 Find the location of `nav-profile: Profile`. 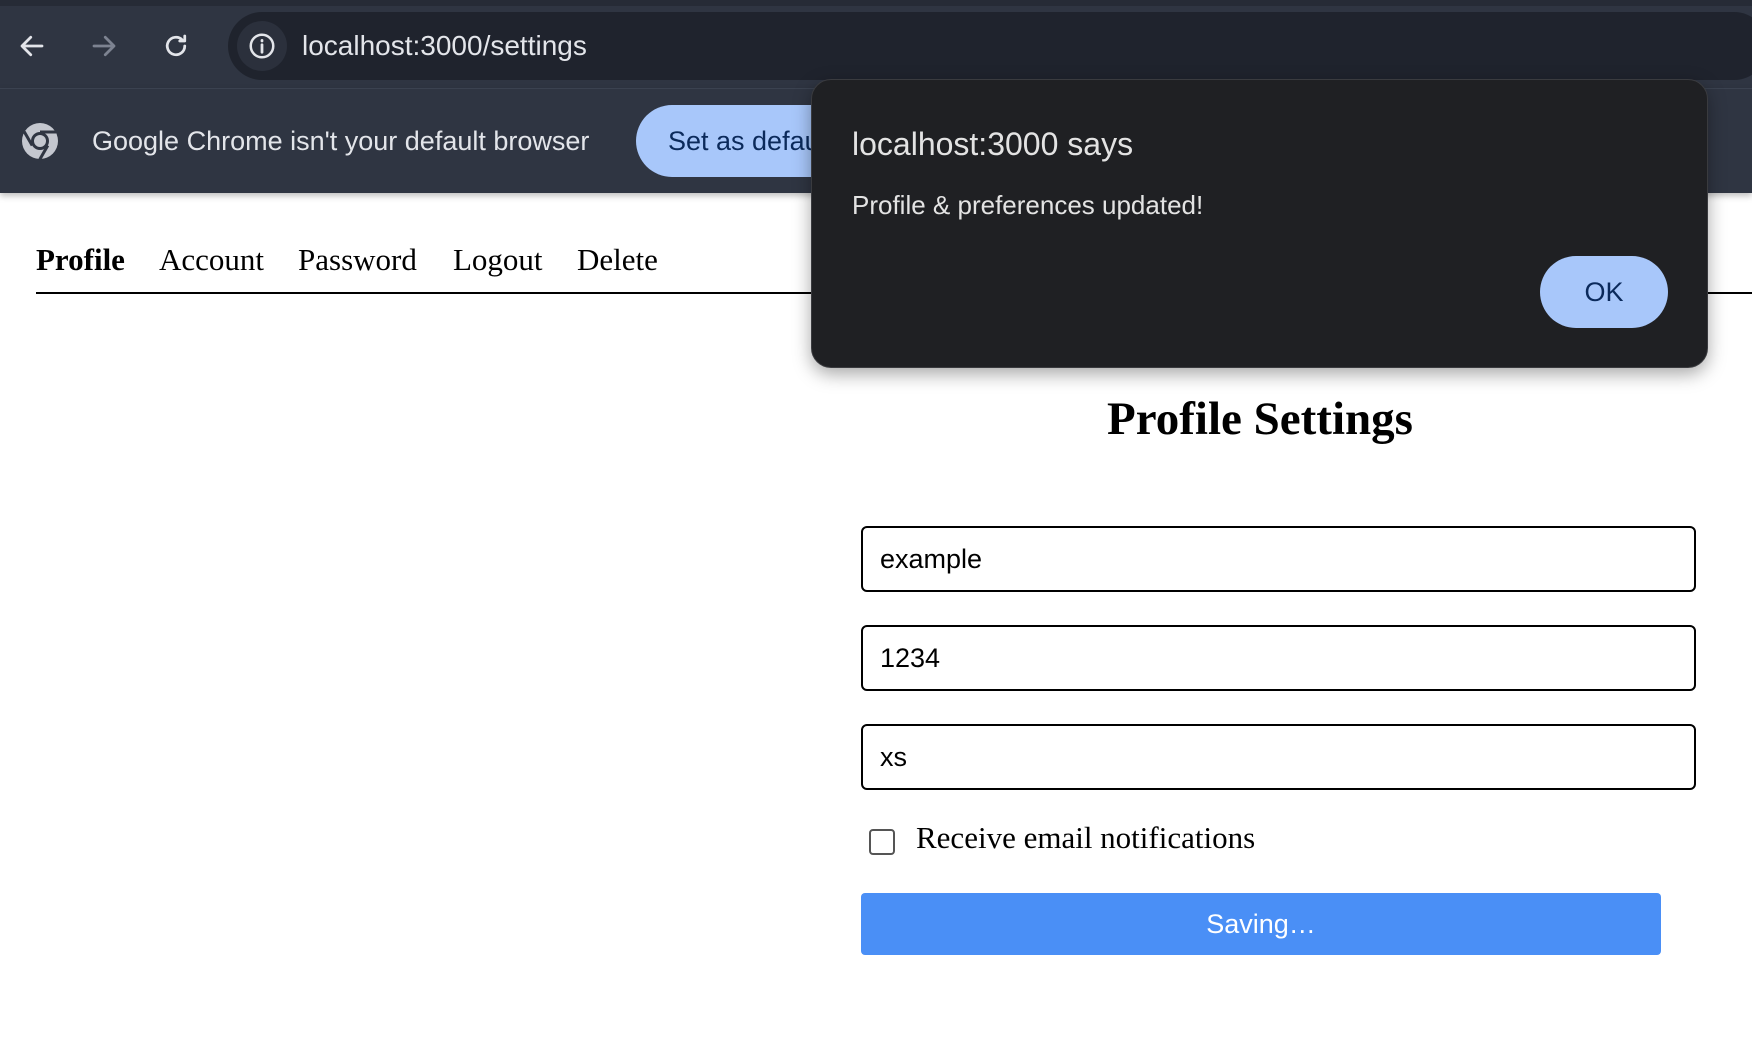

nav-profile: Profile is located at coordinates (80, 260).